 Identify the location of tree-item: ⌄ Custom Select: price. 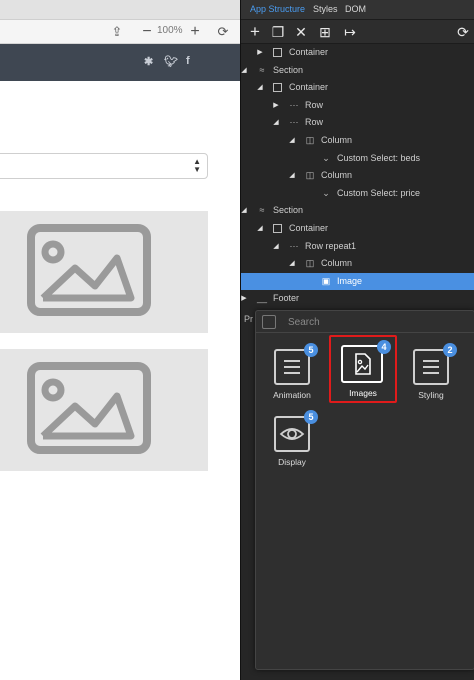
(357, 194).